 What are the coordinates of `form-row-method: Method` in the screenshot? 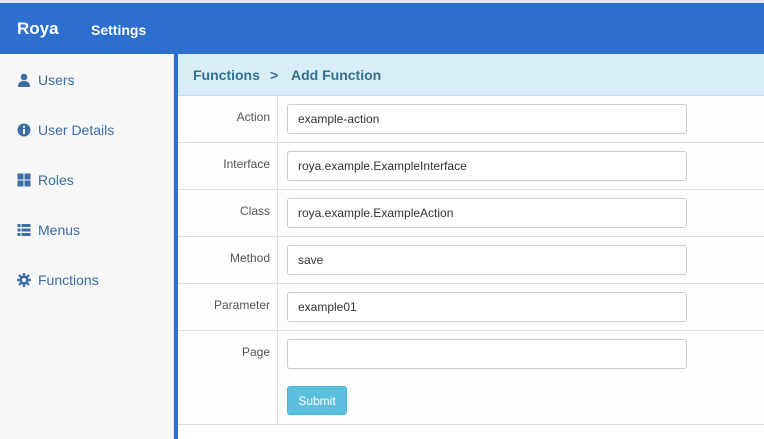 It's located at (471, 260).